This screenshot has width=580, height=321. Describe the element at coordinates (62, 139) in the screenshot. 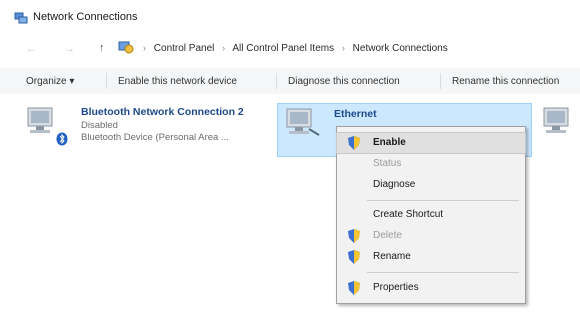

I see `bluetooth-icon` at that location.